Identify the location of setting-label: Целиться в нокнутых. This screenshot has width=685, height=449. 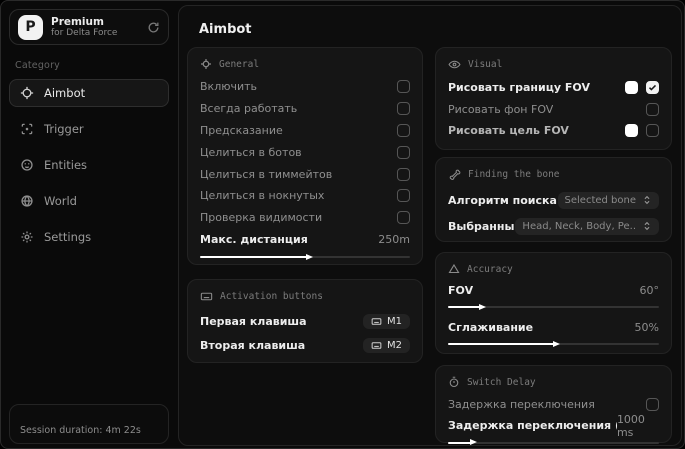
(262, 196).